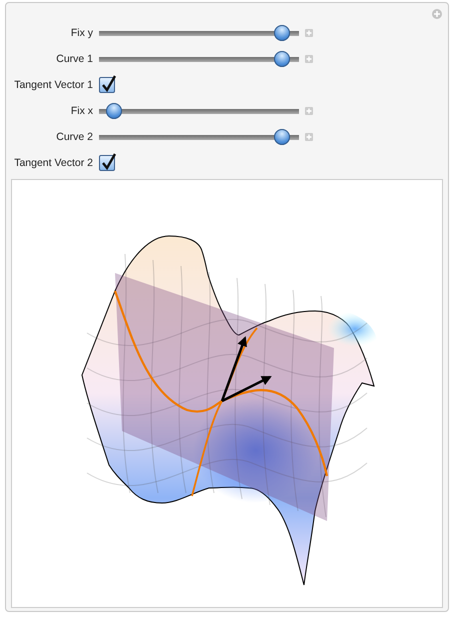  I want to click on control-label: Tangent Vector 1, so click(53, 85).